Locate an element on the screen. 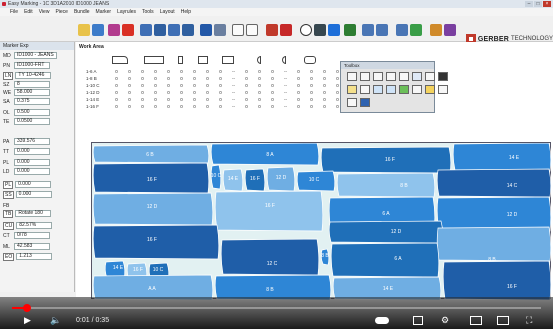 The height and width of the screenshot is (329, 553). field-value: Rotate 180 is located at coordinates (33, 213).